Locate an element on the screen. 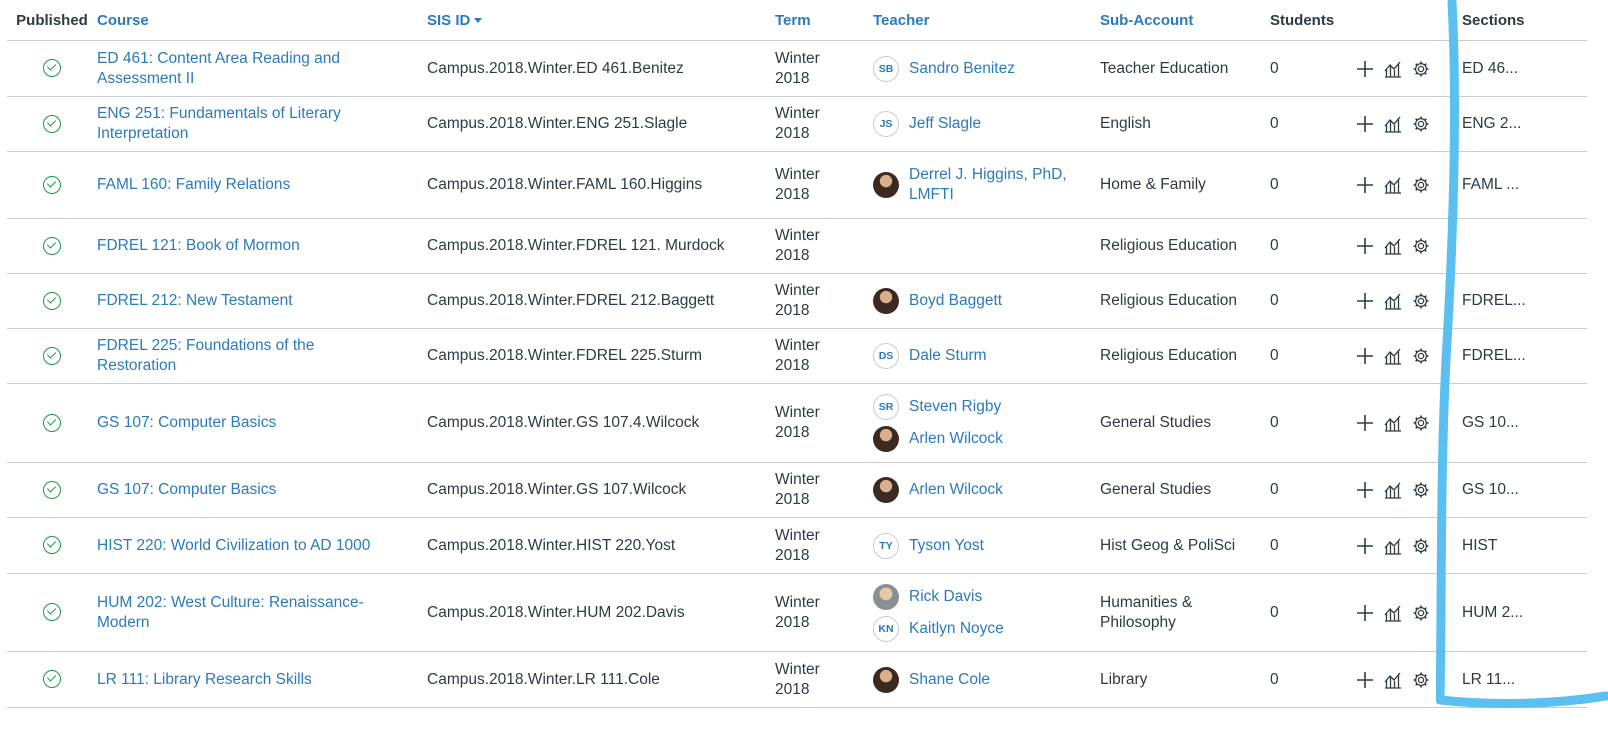 This screenshot has height=729, width=1608. teacher-cell: Rick Davis KN Kaitlyn Noyce is located at coordinates (986, 612).